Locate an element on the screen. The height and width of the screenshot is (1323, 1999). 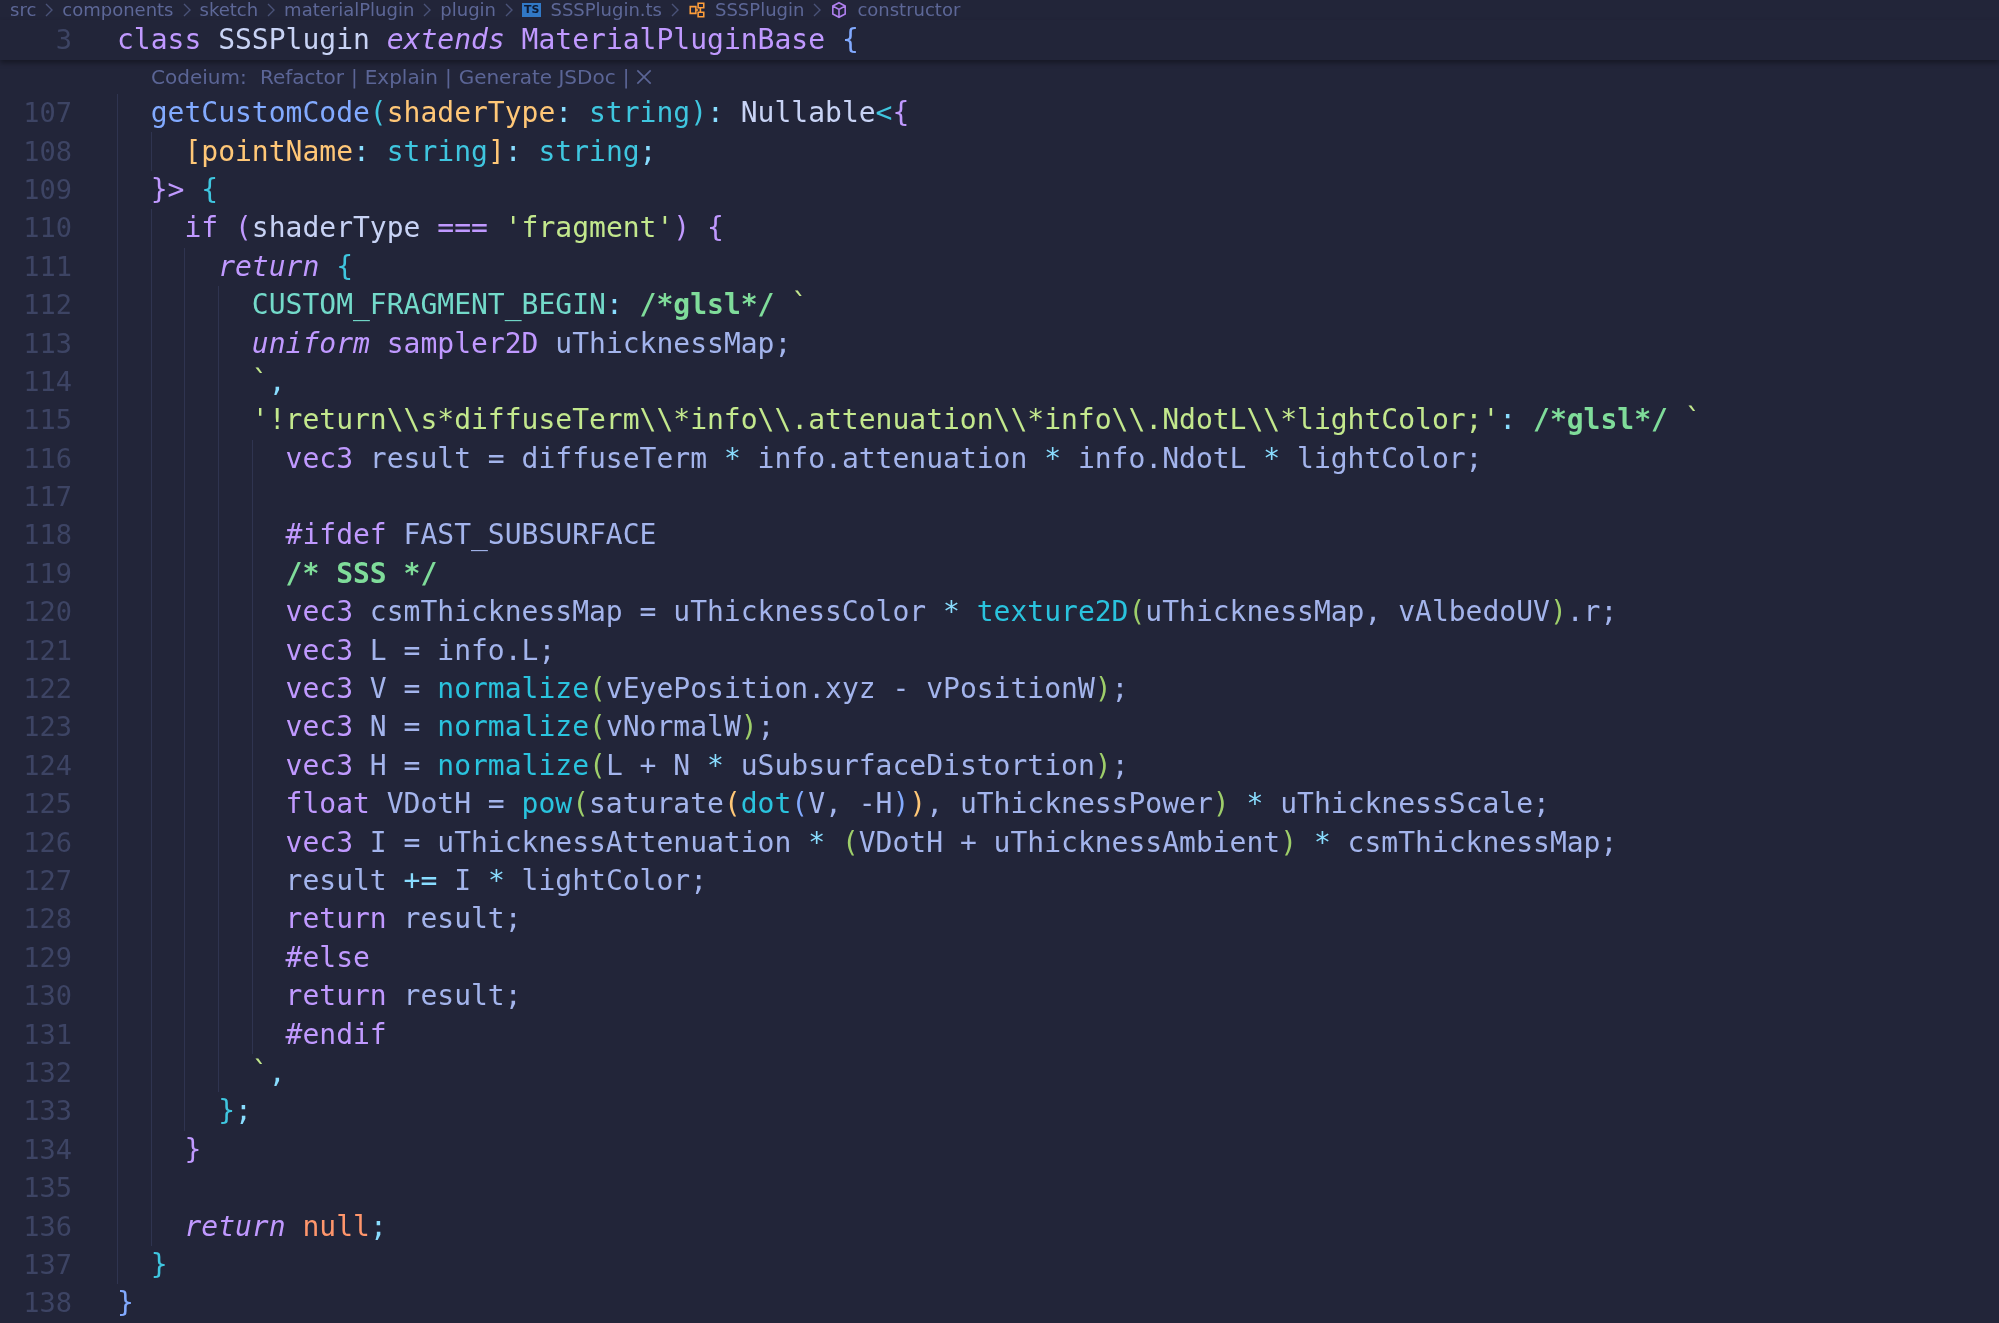
breadcrumb-item: SSSPlugin.ts is located at coordinates (606, 10).